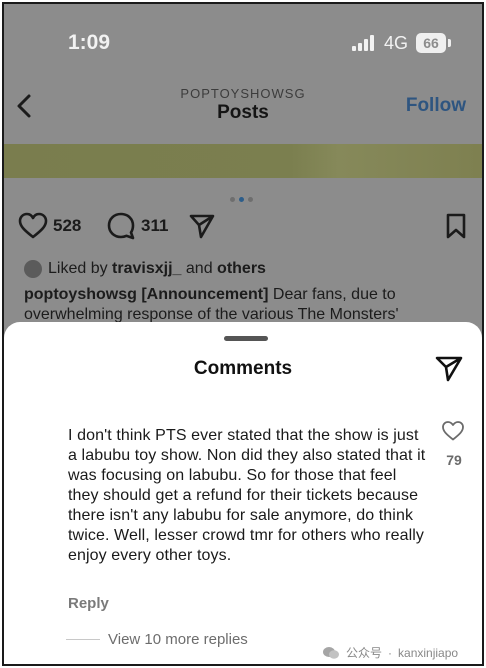 The height and width of the screenshot is (668, 486). I want to click on heart-icon, so click(33, 226).